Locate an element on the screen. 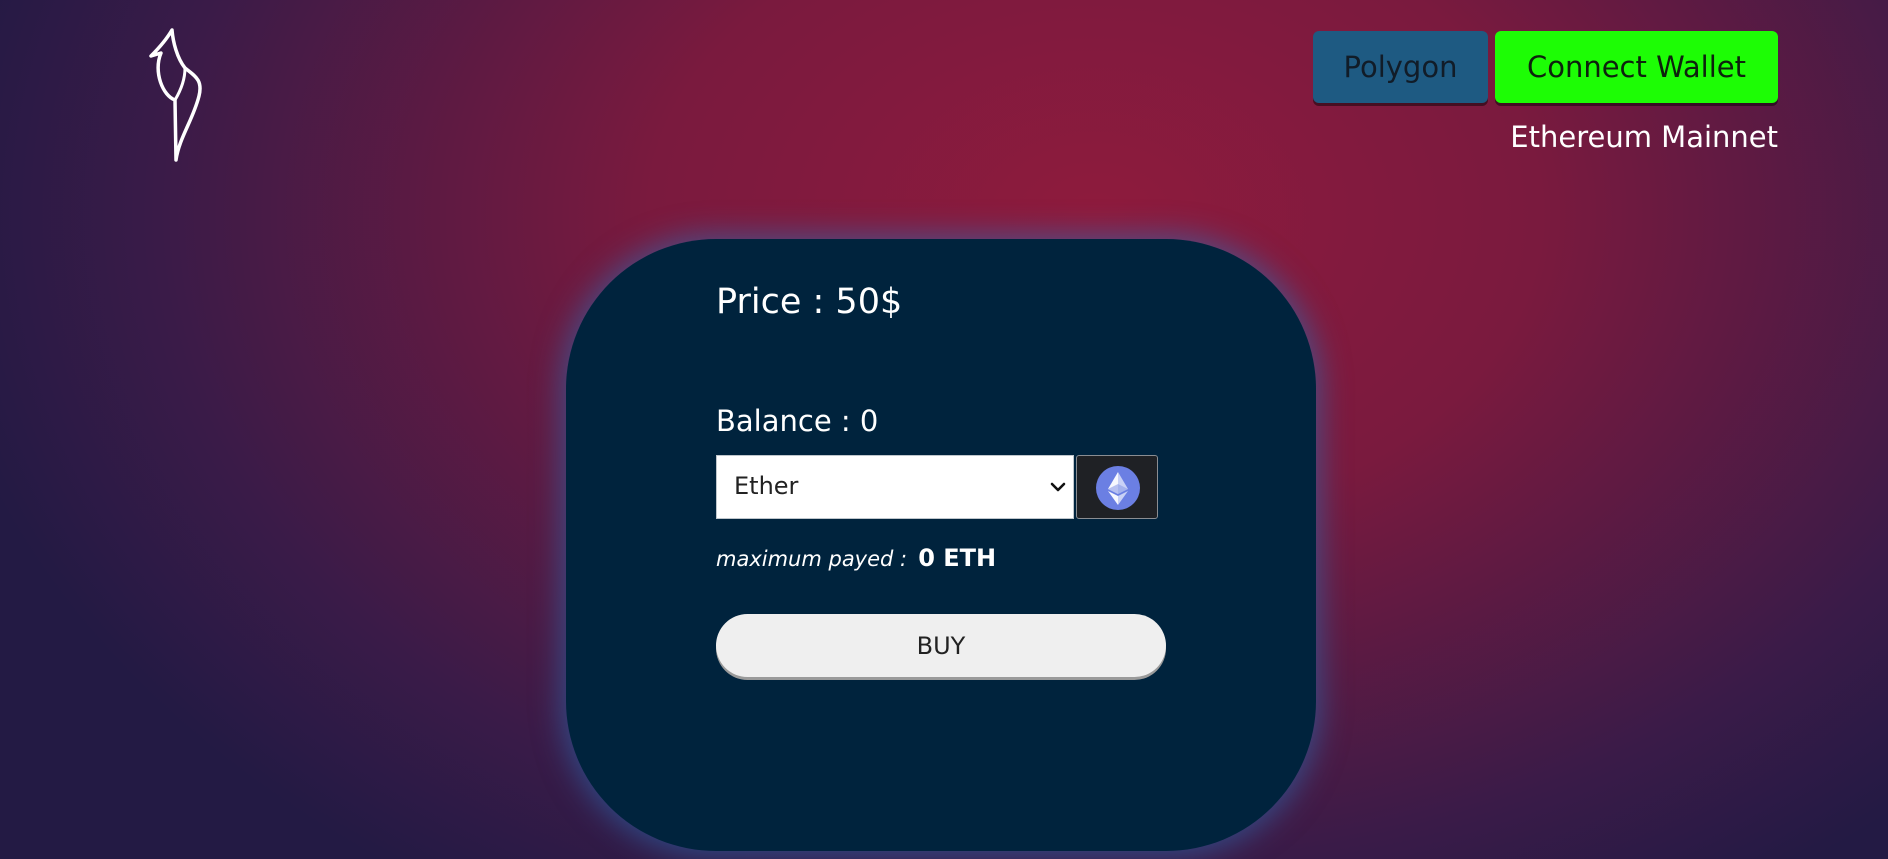 This screenshot has height=859, width=1888. token-select-value: Ether is located at coordinates (766, 486).